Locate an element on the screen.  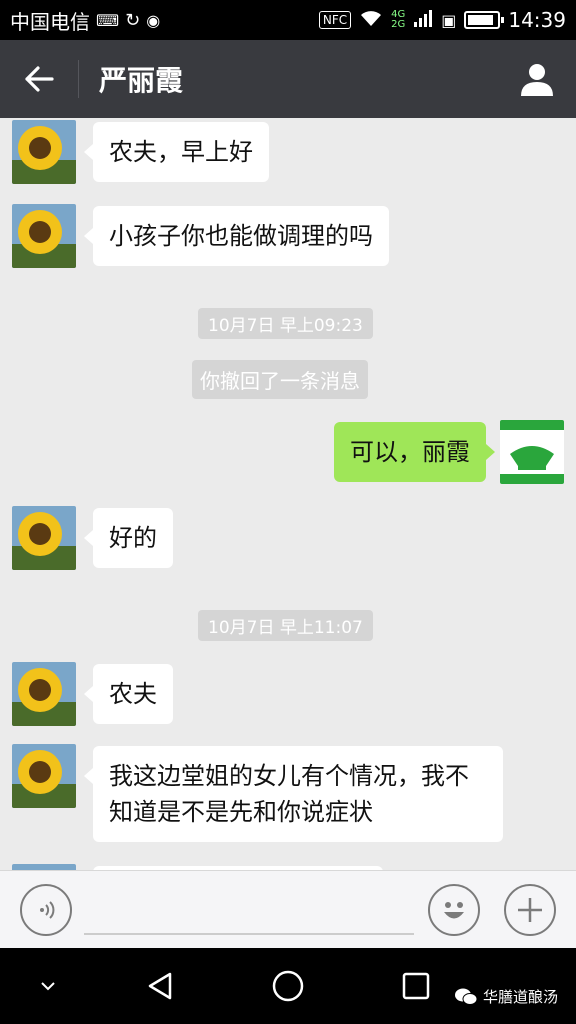
nav-back-button is located at coordinates (160, 986).